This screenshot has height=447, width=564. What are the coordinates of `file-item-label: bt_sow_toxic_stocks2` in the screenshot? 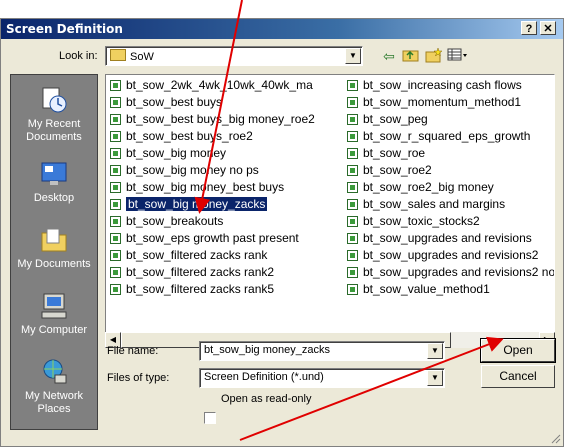 It's located at (421, 221).